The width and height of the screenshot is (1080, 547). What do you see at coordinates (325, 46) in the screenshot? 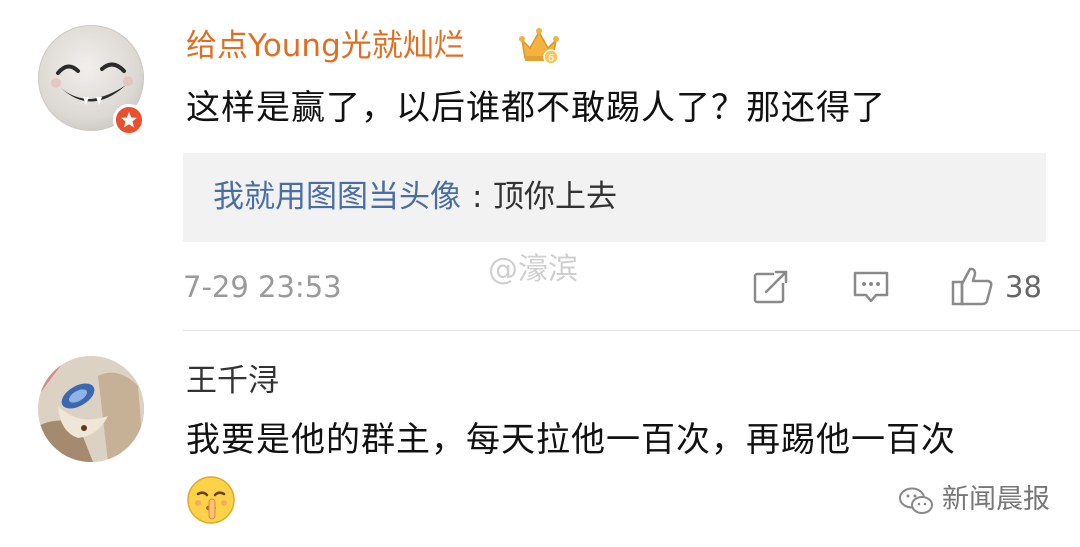
I see `comment-username: 给点Young光就灿烂` at bounding box center [325, 46].